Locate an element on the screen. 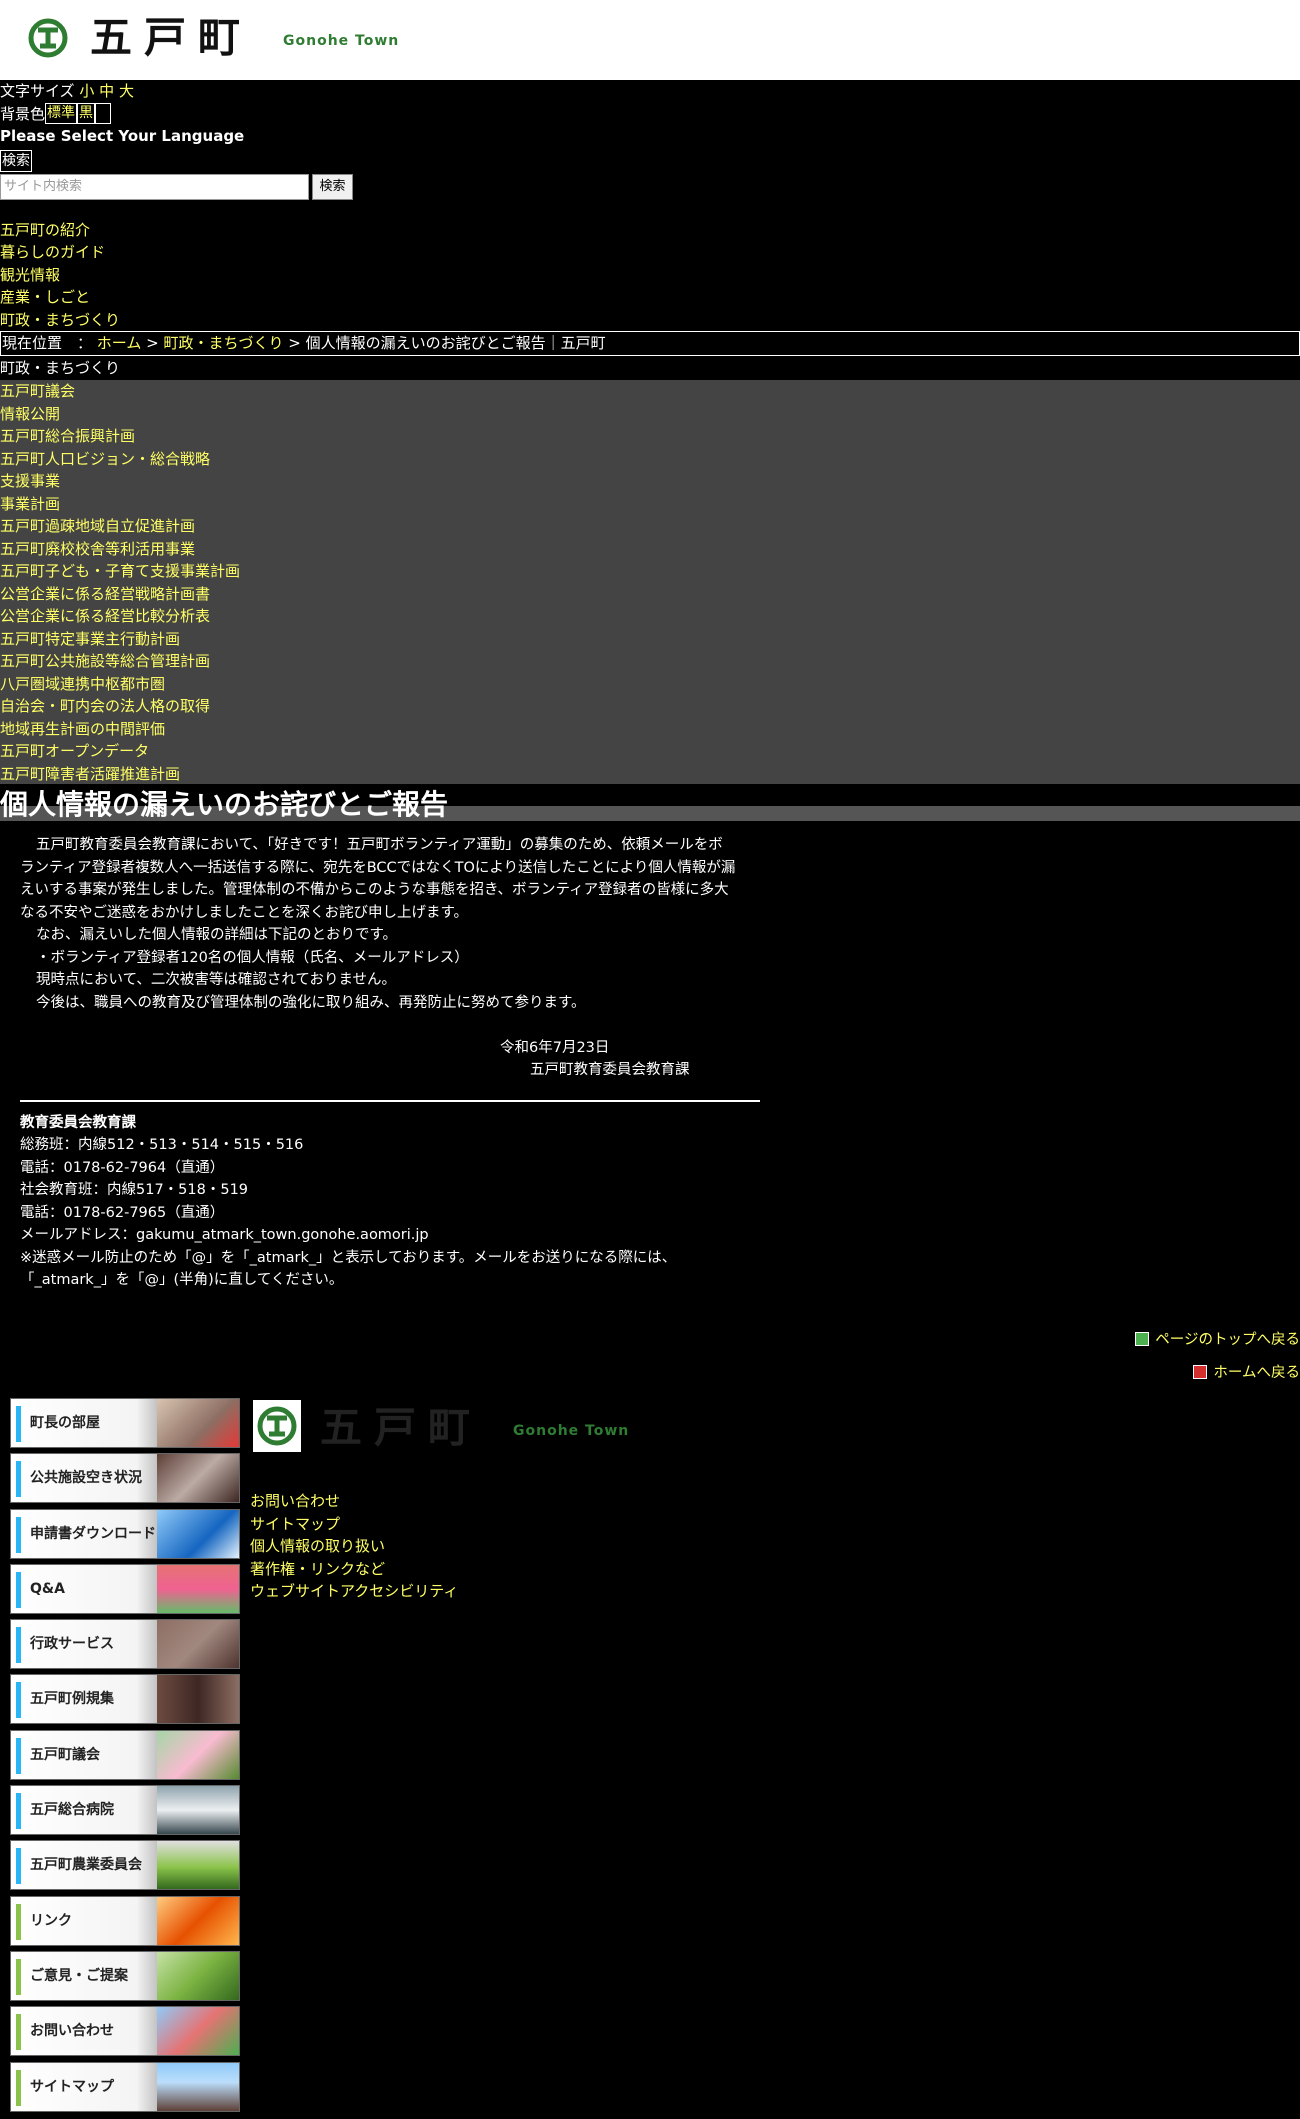 The image size is (1300, 2119). language-select-label: Please Select Your Language is located at coordinates (650, 136).